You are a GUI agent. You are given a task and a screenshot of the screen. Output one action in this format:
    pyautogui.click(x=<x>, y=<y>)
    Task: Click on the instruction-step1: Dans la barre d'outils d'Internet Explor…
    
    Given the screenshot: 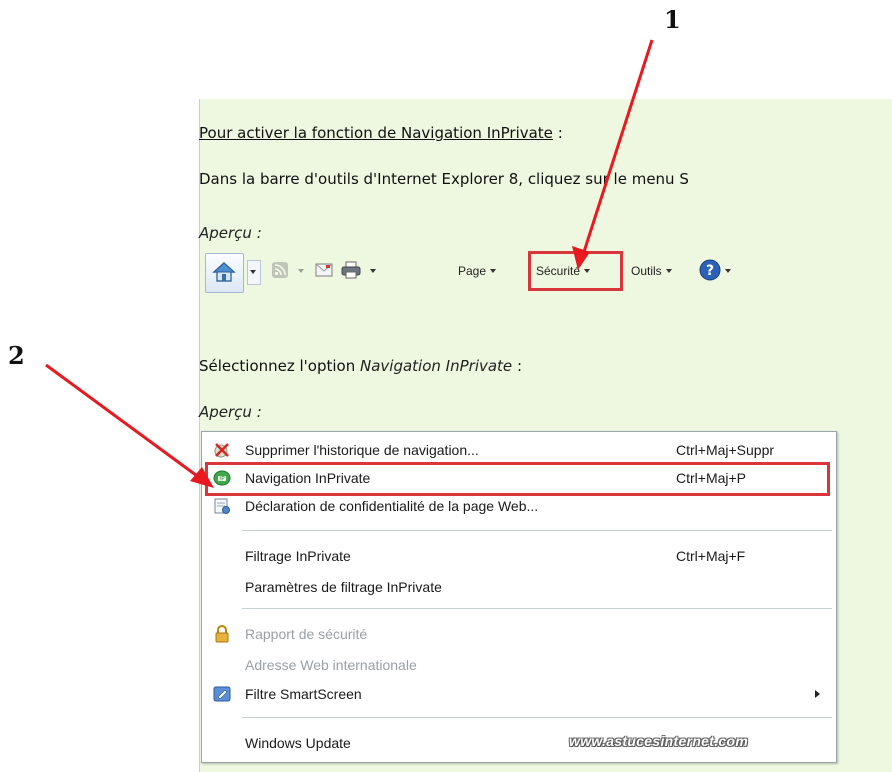 What is the action you would take?
    pyautogui.click(x=444, y=179)
    